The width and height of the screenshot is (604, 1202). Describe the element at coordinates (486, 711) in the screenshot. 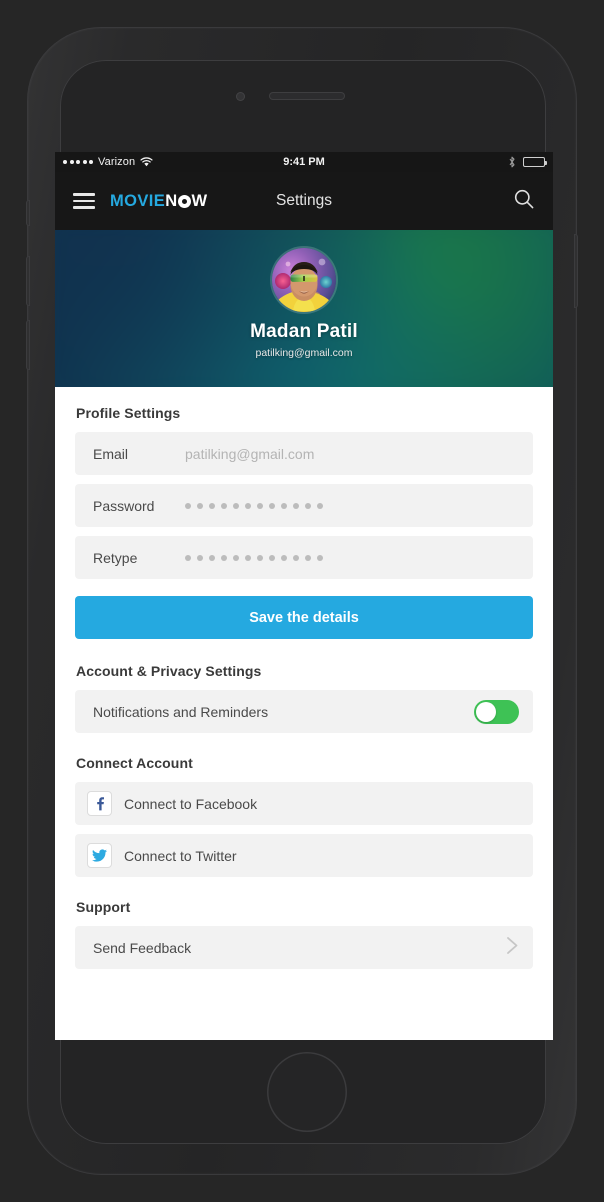

I see `toggle-knob` at that location.